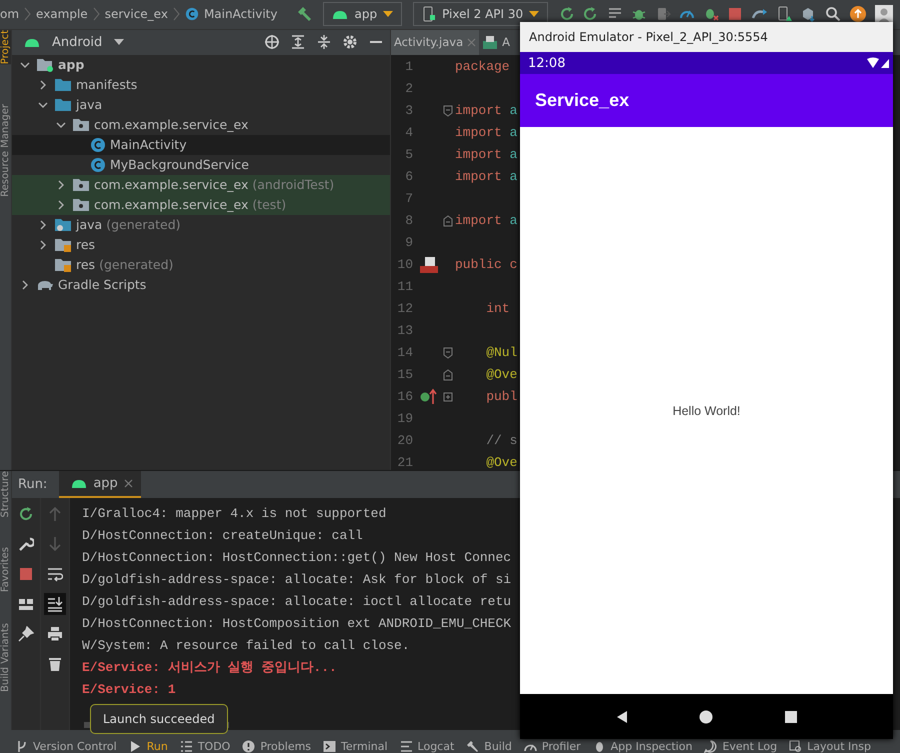 Image resolution: width=900 pixels, height=753 pixels. What do you see at coordinates (32, 42) in the screenshot?
I see `android-icon` at bounding box center [32, 42].